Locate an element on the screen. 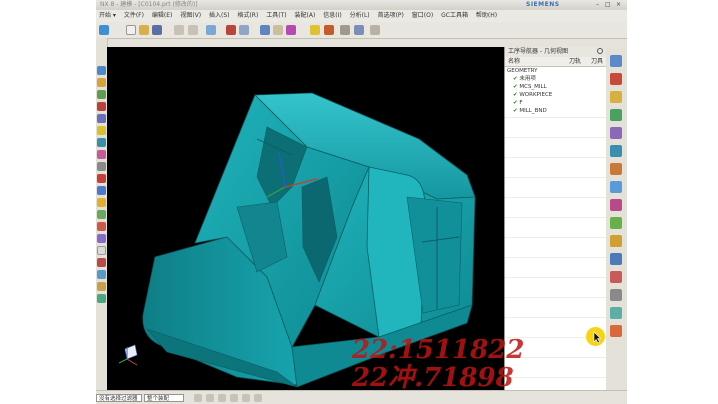 This screenshot has height=404, width=718. tool-view-icon is located at coordinates (101, 262).